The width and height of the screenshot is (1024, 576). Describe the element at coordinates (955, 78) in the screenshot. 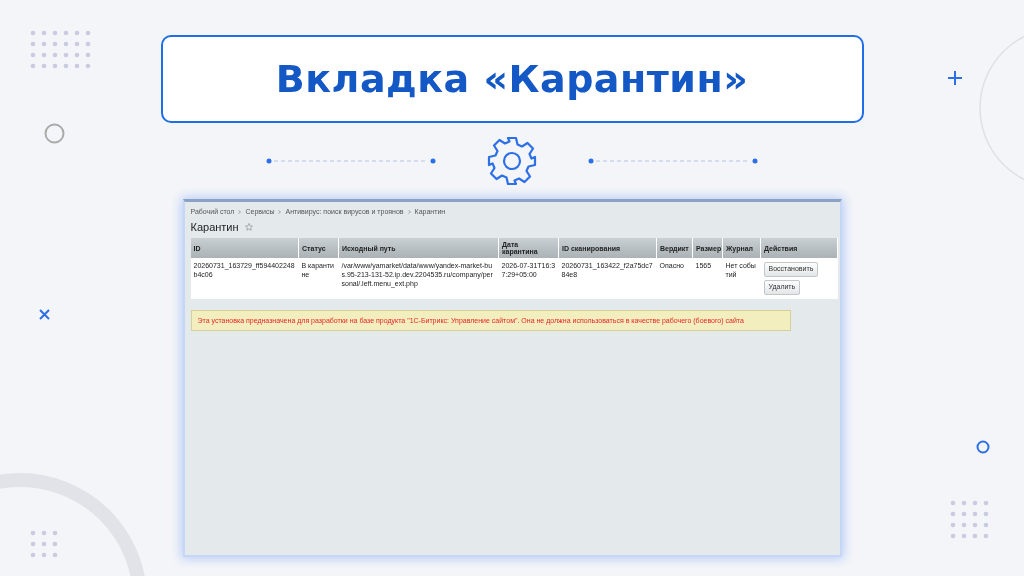

I see `plus-icon` at that location.